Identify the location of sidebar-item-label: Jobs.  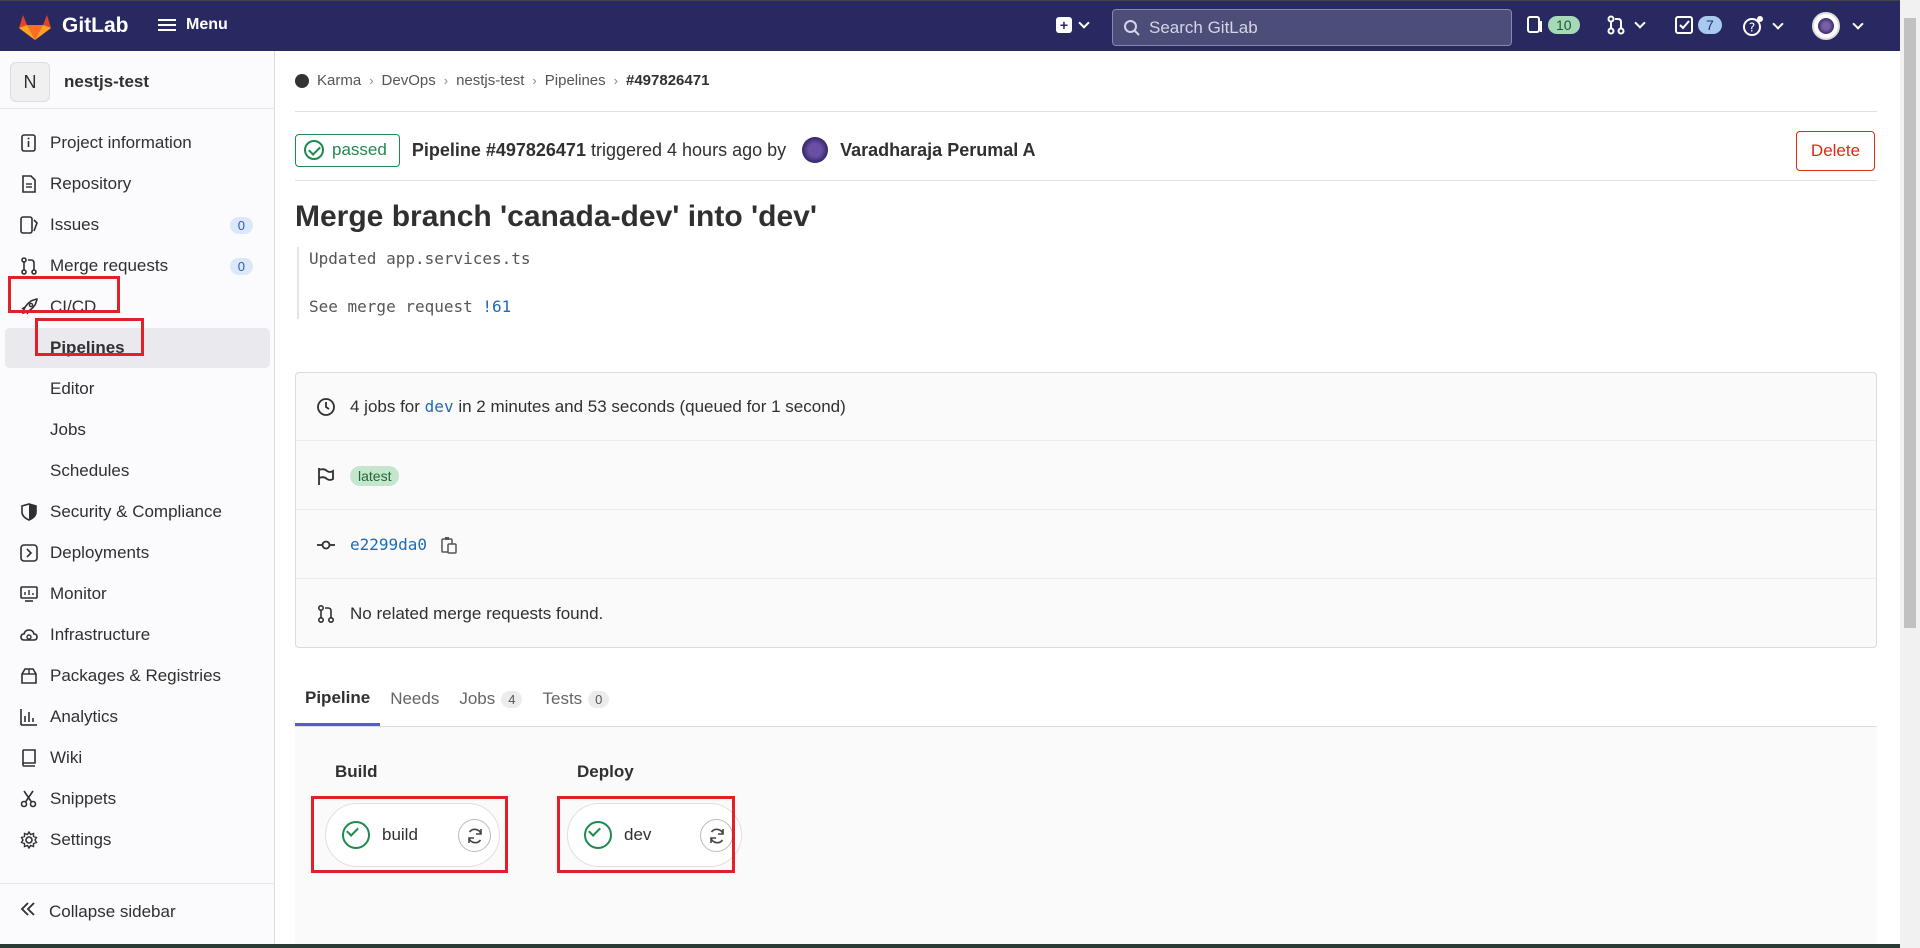
(68, 429).